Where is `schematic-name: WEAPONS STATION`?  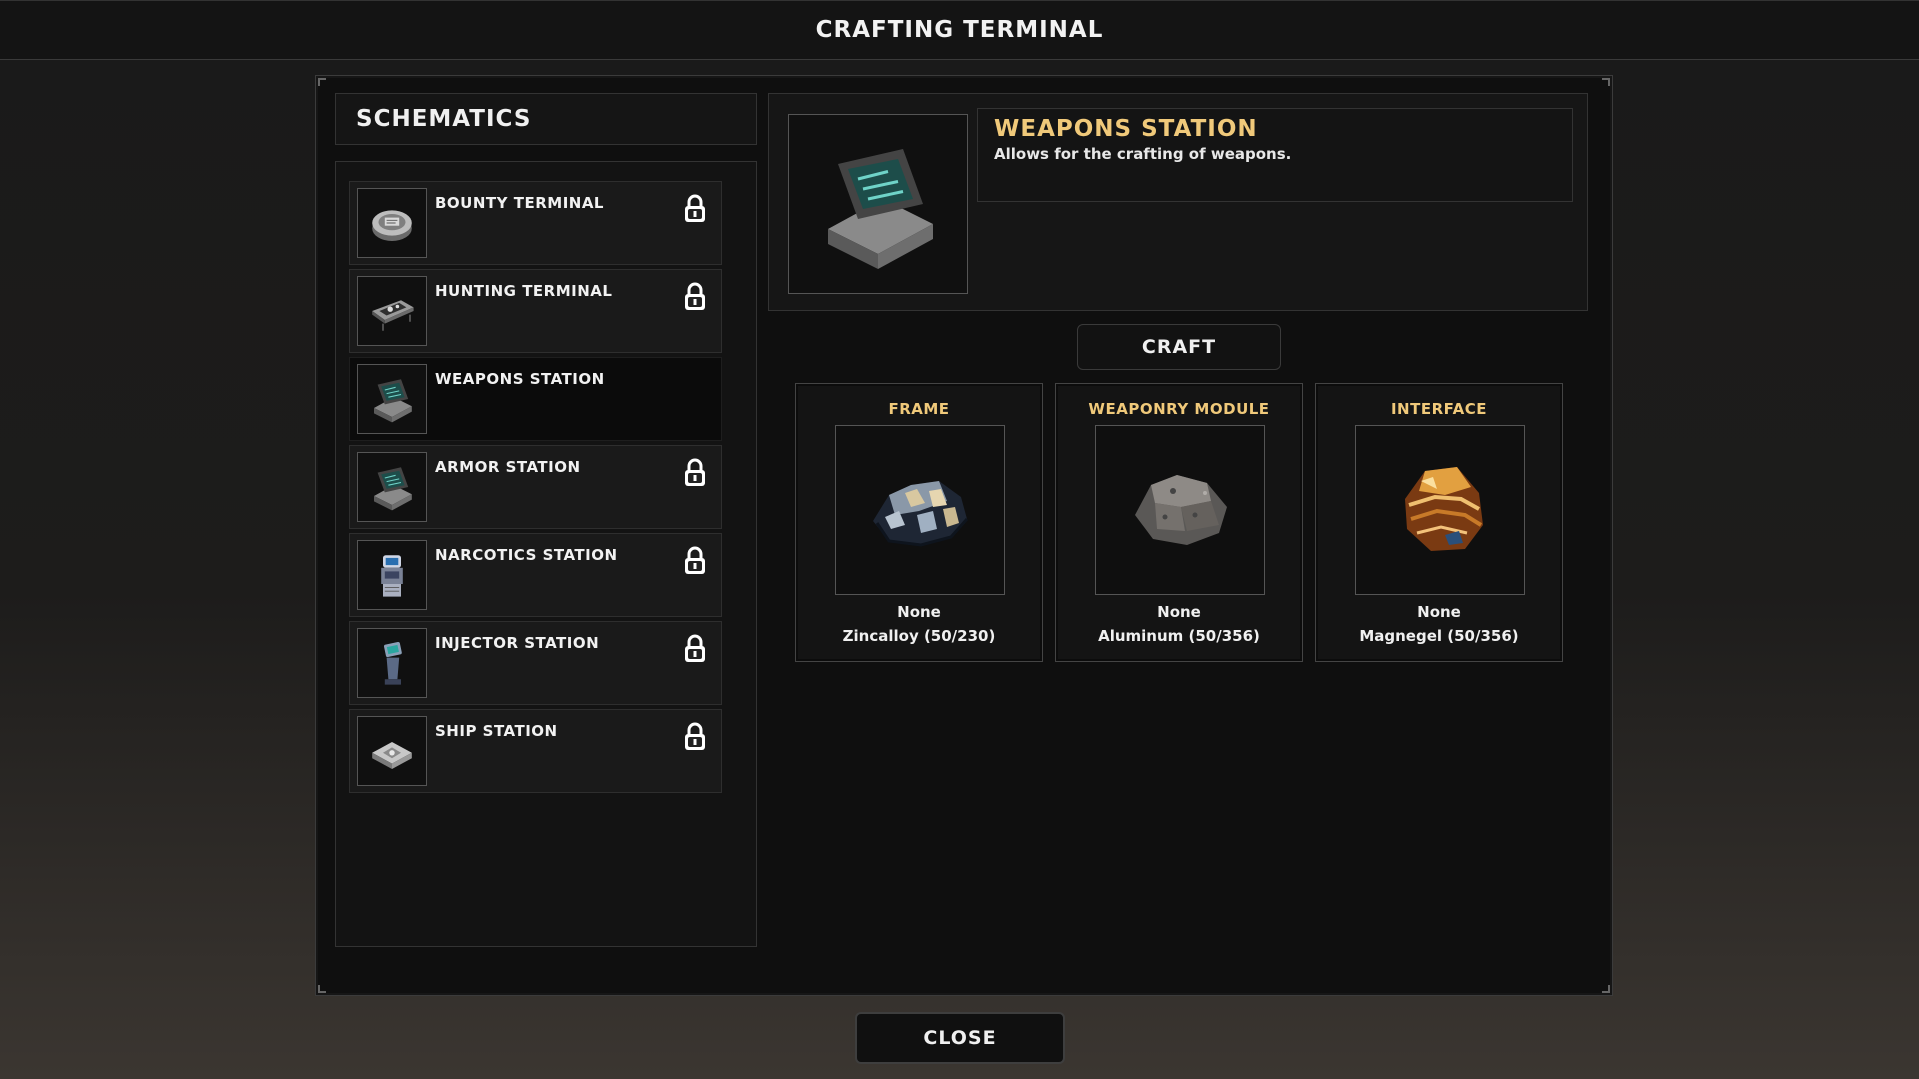 schematic-name: WEAPONS STATION is located at coordinates (1126, 129).